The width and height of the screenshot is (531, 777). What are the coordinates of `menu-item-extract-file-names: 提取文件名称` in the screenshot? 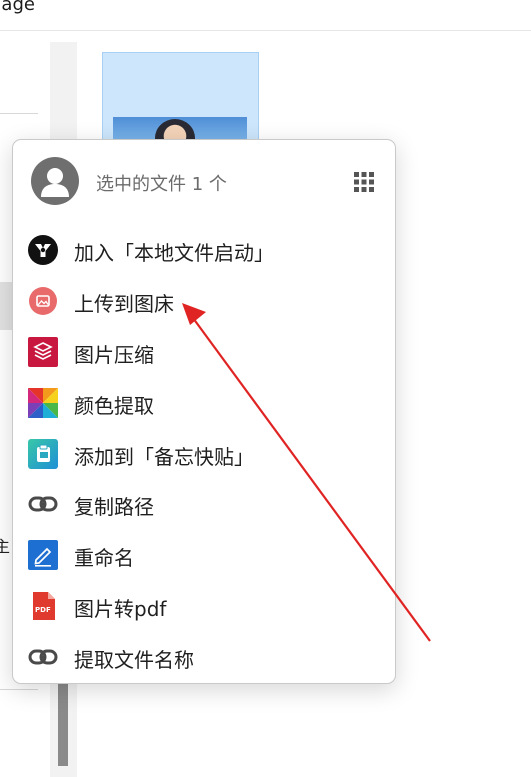 It's located at (204, 656).